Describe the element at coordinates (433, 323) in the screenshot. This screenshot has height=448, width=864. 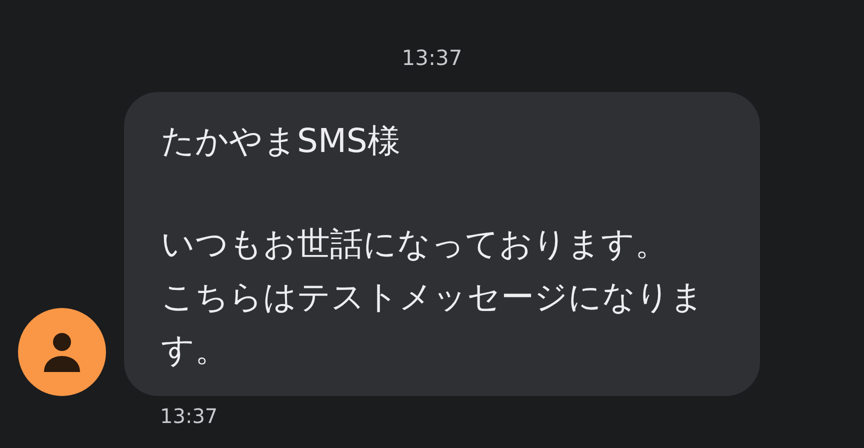
I see `message-text: こちらはテストメッセージになります。` at that location.